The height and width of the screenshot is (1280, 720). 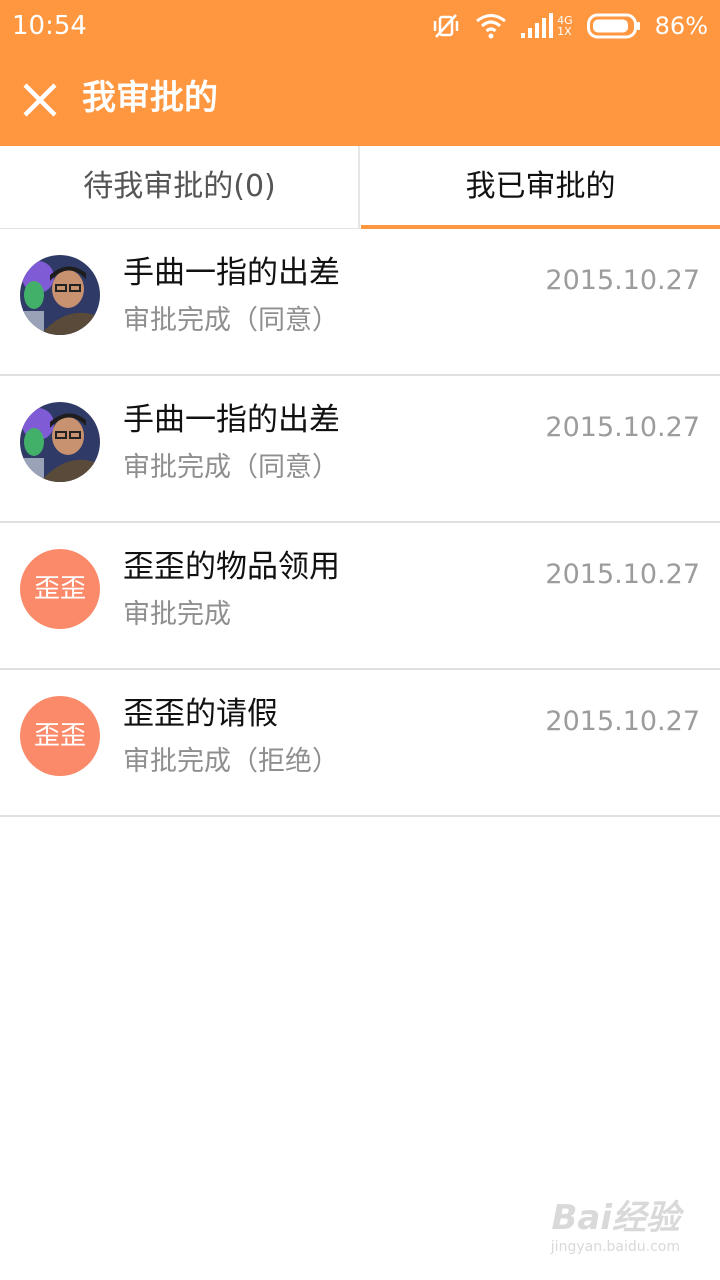 I want to click on list-item: 歪歪 歪歪的请假 审批完成（拒绝） 2015.10.27, so click(x=360, y=743).